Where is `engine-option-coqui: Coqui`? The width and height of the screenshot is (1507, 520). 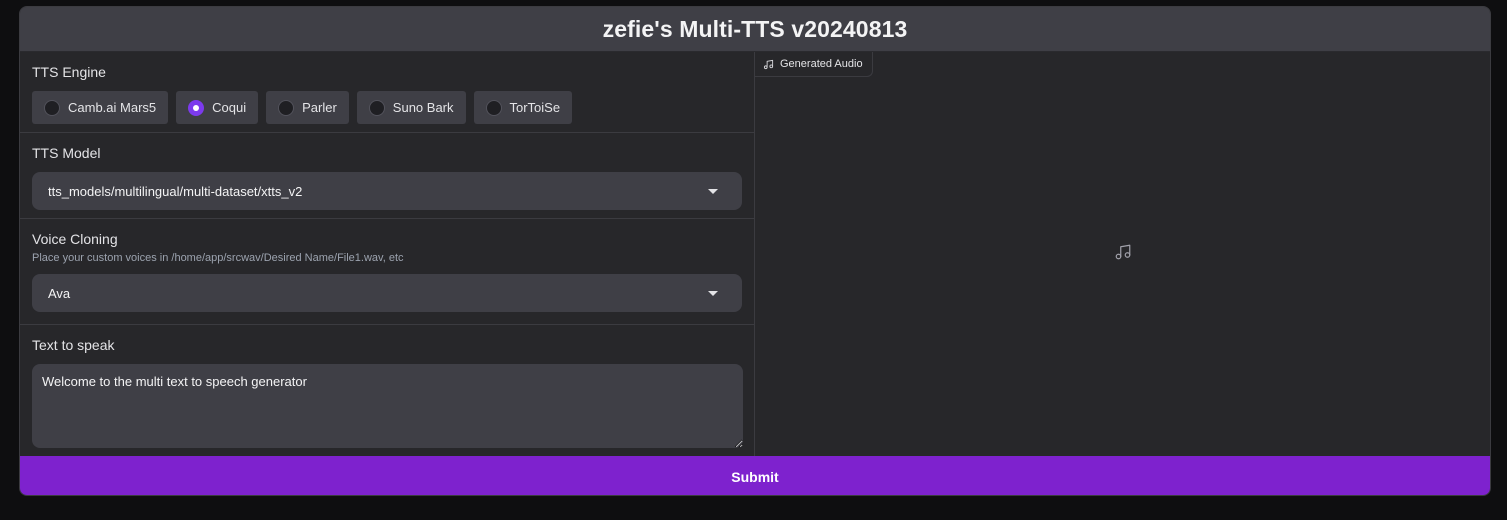
engine-option-coqui: Coqui is located at coordinates (217, 107).